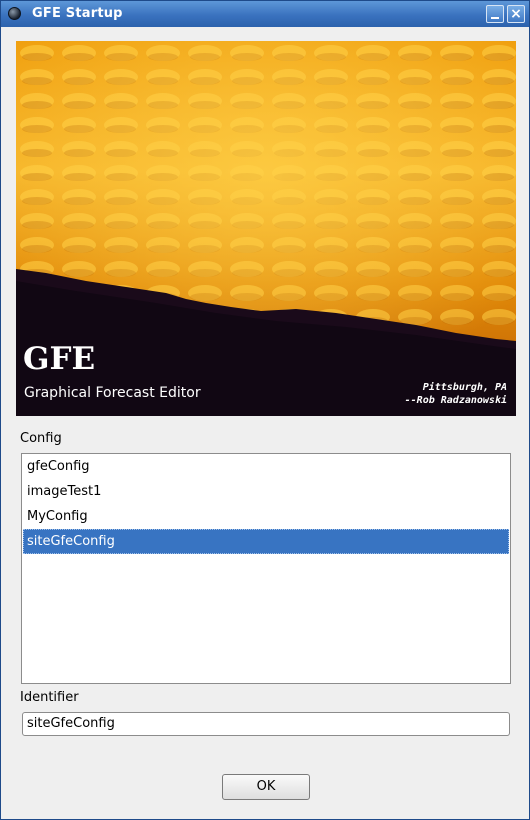 The width and height of the screenshot is (530, 820). What do you see at coordinates (266, 491) in the screenshot?
I see `list-item-imagetest1: imageTest1` at bounding box center [266, 491].